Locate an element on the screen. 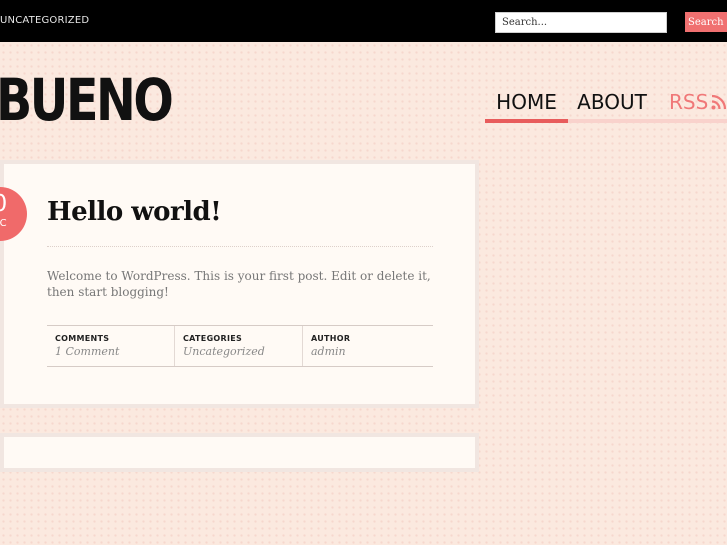  nav-item-home: HOME is located at coordinates (526, 105).